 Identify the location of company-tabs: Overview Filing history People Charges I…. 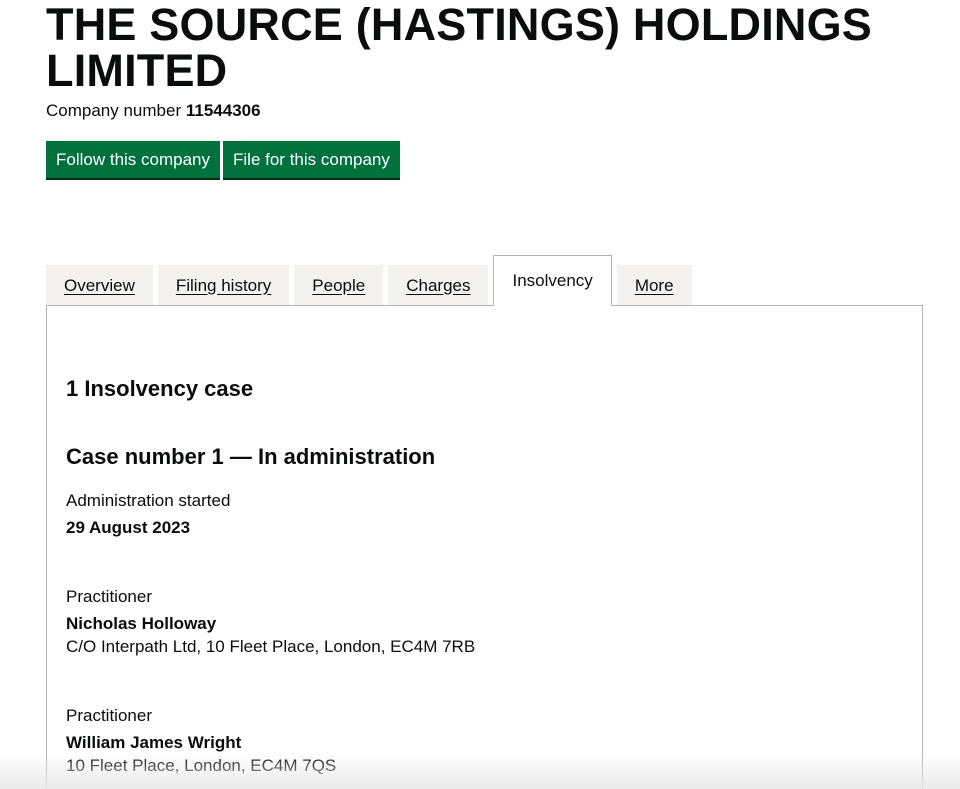
(369, 280).